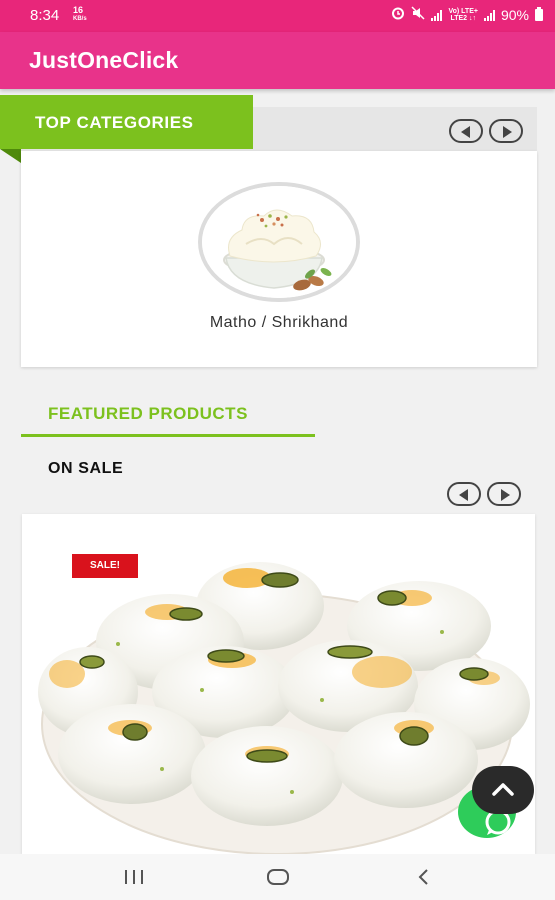 The width and height of the screenshot is (555, 900). I want to click on network-speed: 16 KB/s, so click(80, 15).